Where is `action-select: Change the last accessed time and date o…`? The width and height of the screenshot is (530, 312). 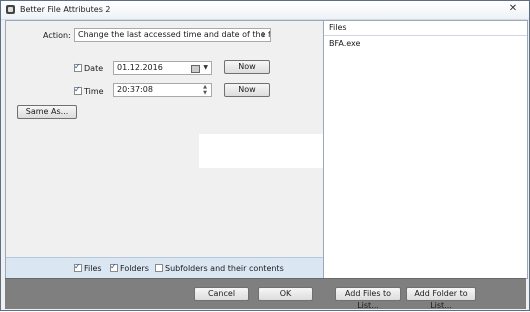
action-select: Change the last accessed time and date o… is located at coordinates (172, 35).